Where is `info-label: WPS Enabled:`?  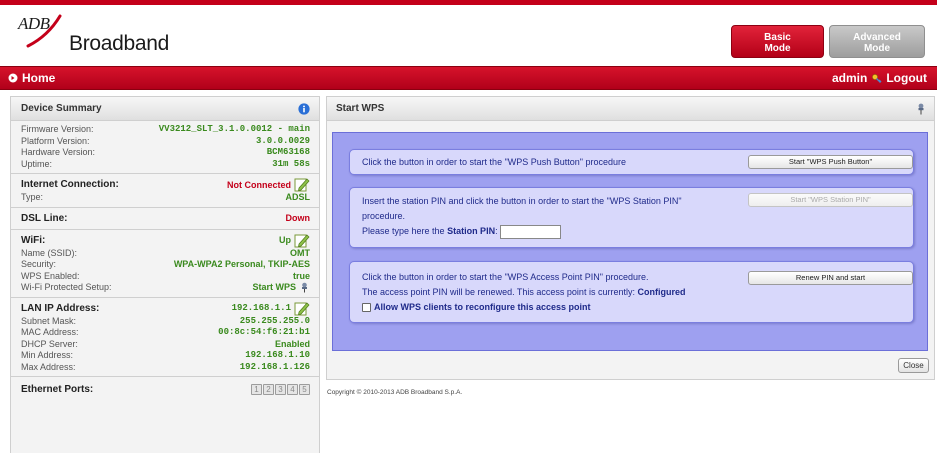 info-label: WPS Enabled: is located at coordinates (50, 275).